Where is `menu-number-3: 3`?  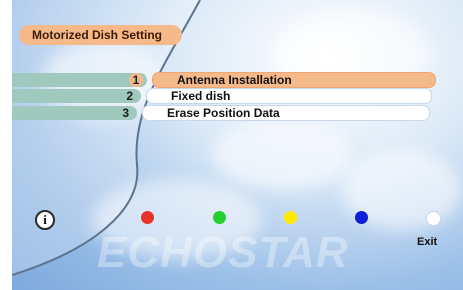 menu-number-3: 3 is located at coordinates (74, 113).